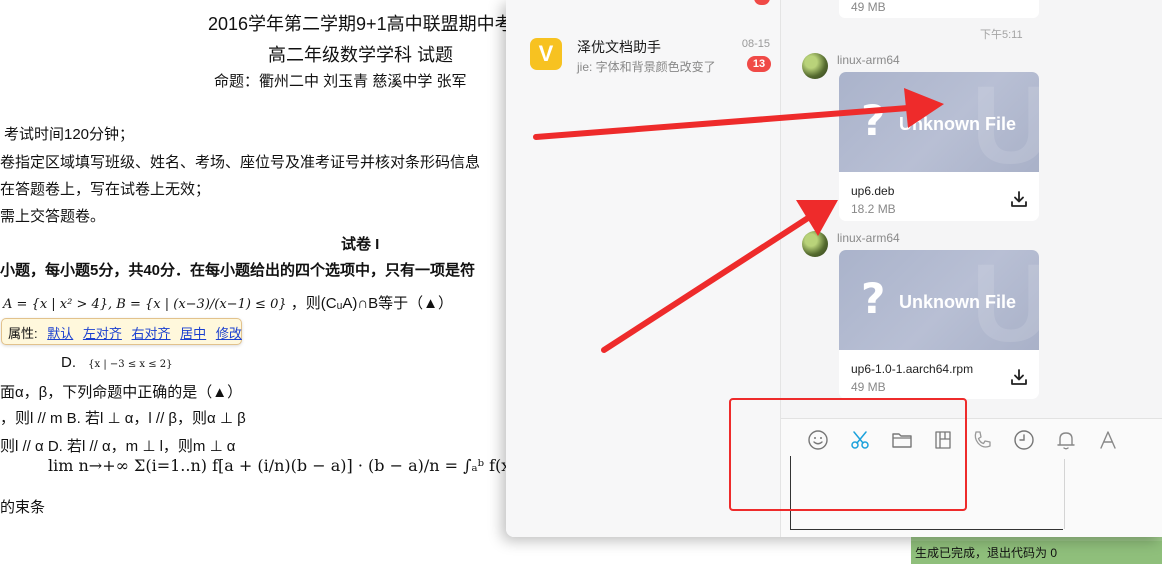 The image size is (1162, 564). I want to click on attribute-tooltip: 属性: 默认 左对齐 右对齐 居中 修改, so click(121, 331).